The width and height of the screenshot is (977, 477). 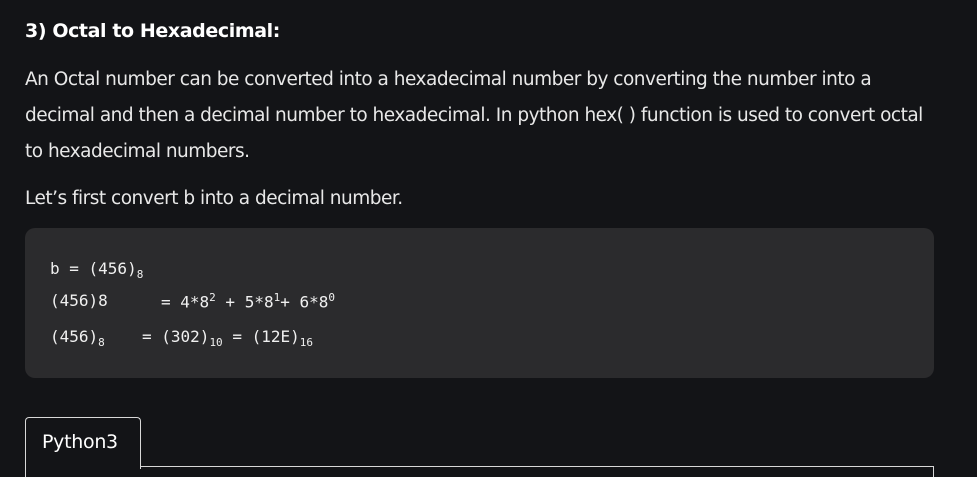 I want to click on code-superscript: 2, so click(x=212, y=297).